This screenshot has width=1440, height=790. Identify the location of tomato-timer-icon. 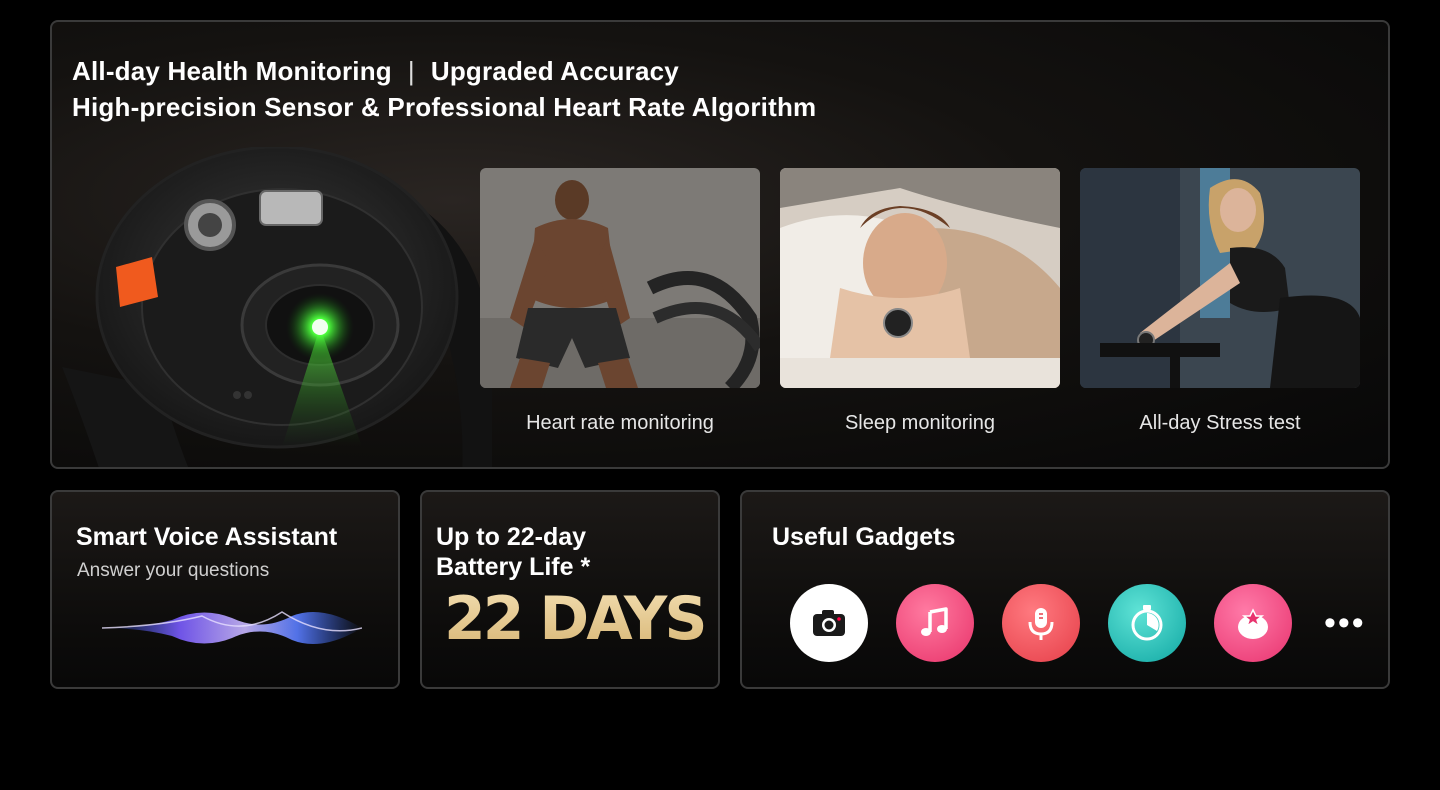
(1253, 623).